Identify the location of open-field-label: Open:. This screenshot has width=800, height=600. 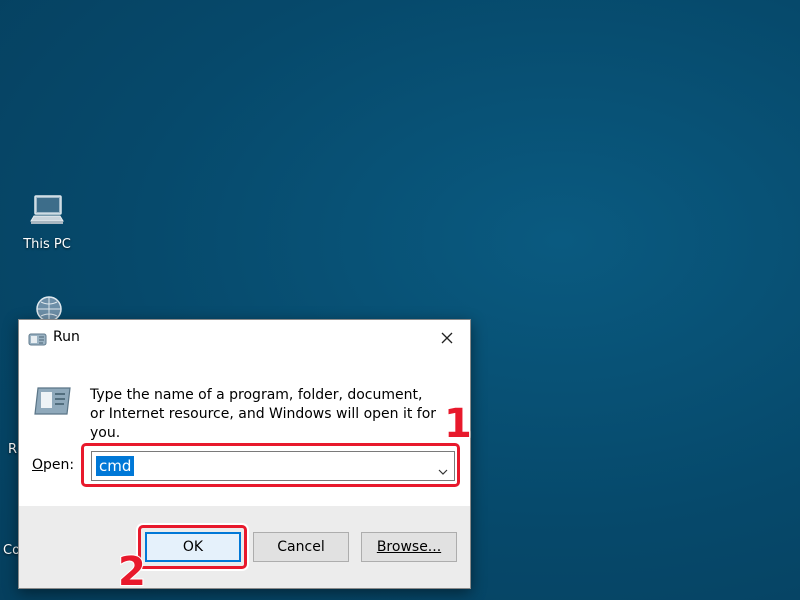
(53, 465).